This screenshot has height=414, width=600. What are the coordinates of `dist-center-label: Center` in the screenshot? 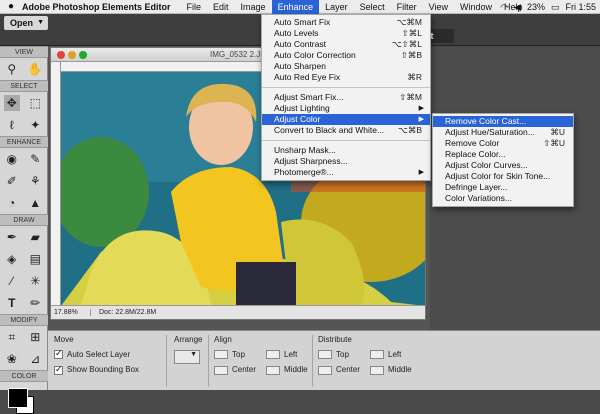 It's located at (348, 369).